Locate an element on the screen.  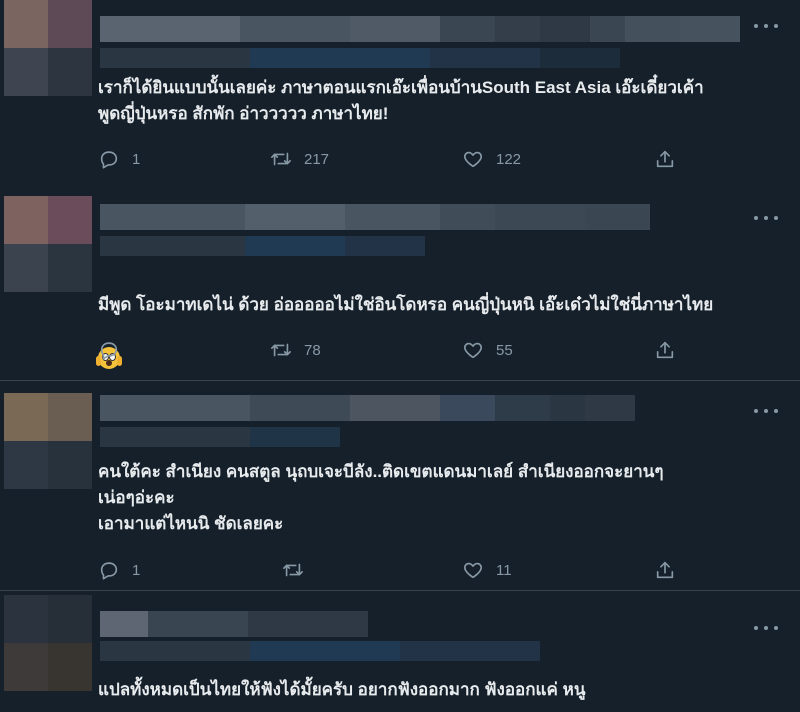
reply-button is located at coordinates (115, 350).